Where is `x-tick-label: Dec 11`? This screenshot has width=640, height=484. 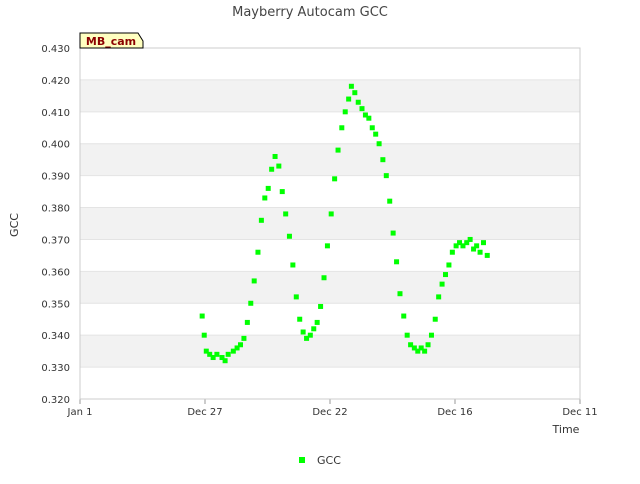 x-tick-label: Dec 11 is located at coordinates (579, 412).